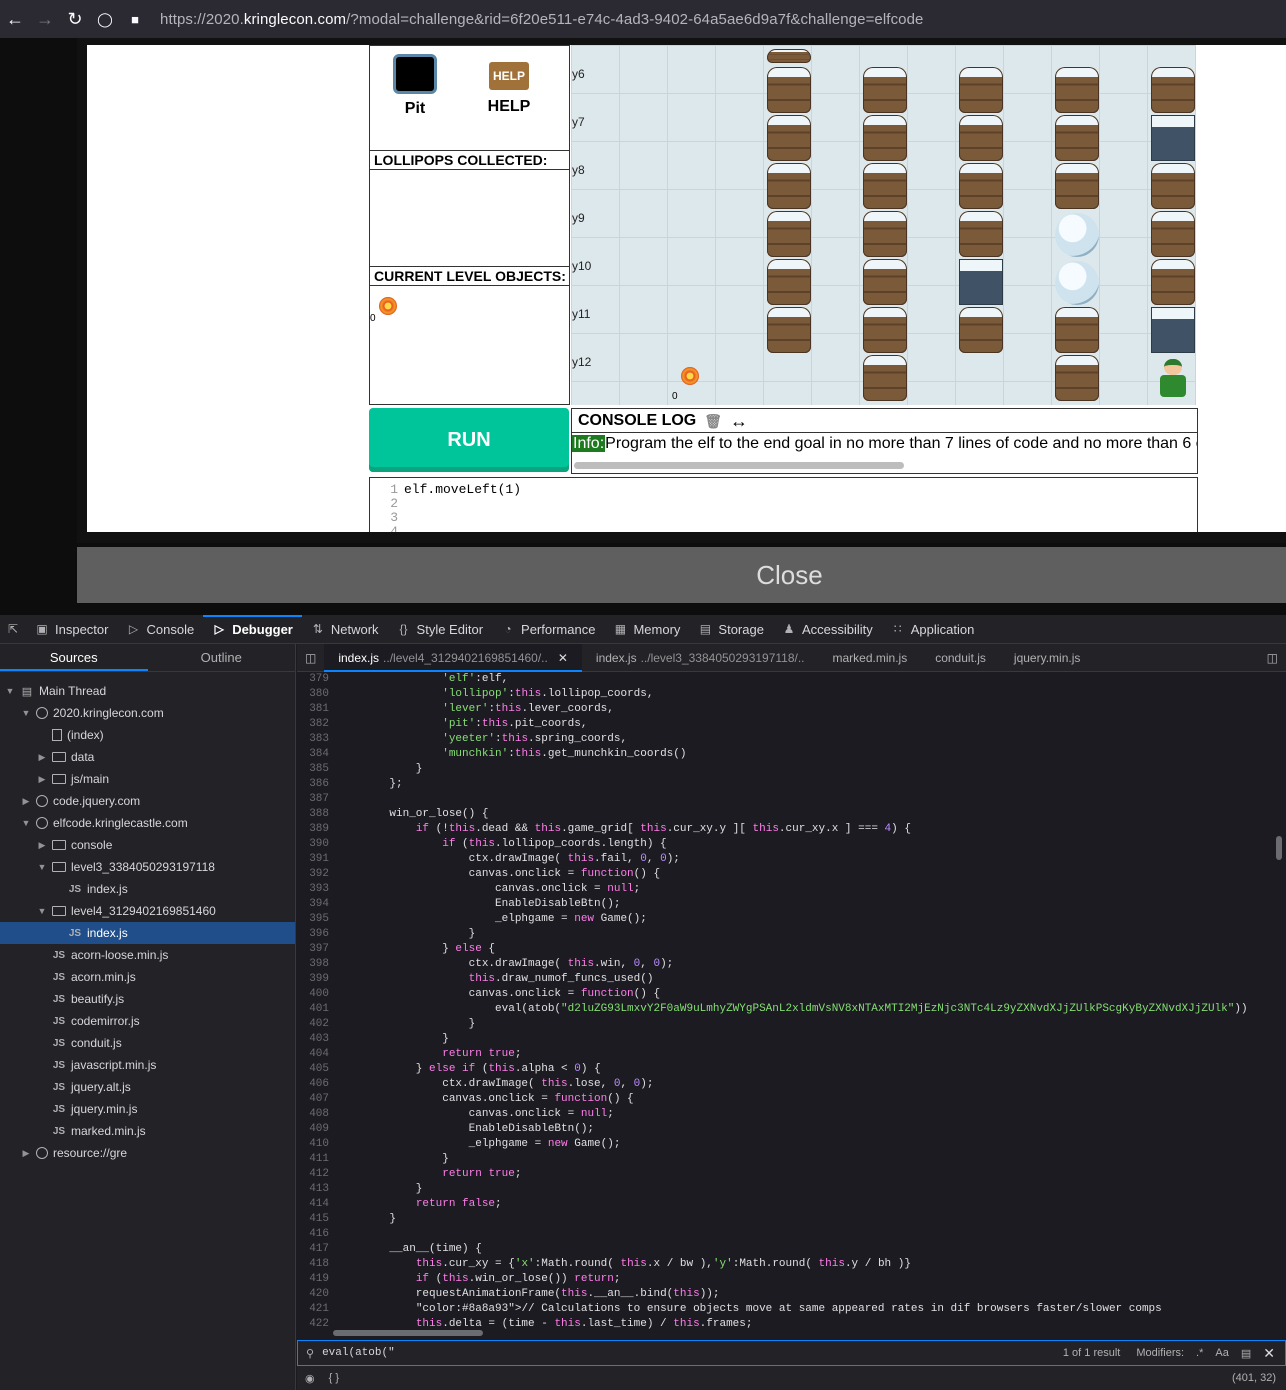  What do you see at coordinates (313, 1189) in the screenshot?
I see `line-number: 413` at bounding box center [313, 1189].